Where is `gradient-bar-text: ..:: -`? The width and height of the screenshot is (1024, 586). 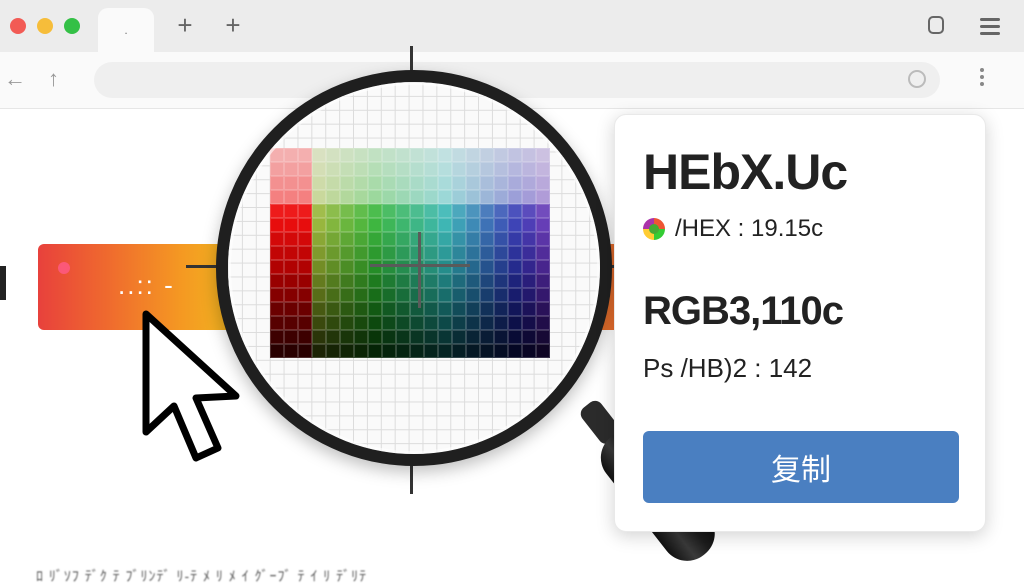
gradient-bar-text: ..:: - is located at coordinates (146, 285).